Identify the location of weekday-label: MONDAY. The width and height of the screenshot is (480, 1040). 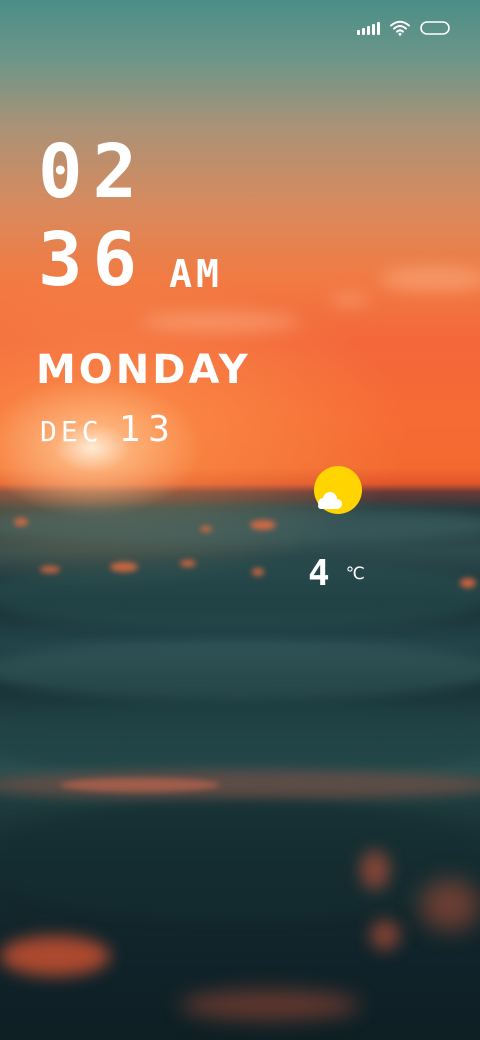
(143, 370).